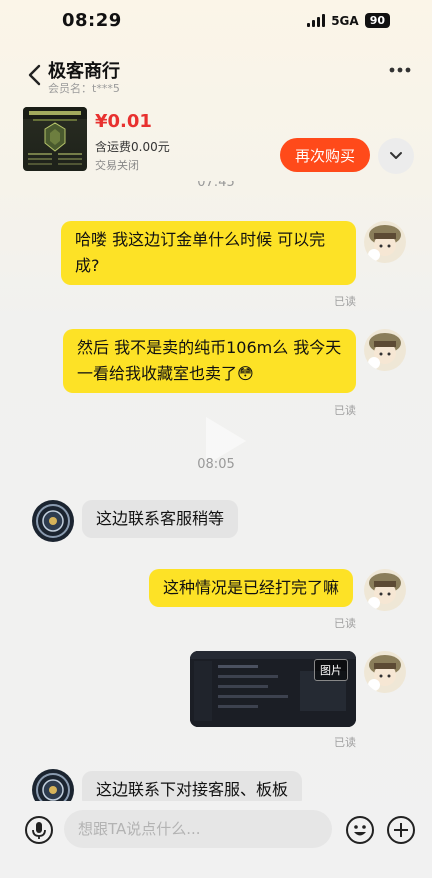 This screenshot has height=878, width=432. What do you see at coordinates (216, 185) in the screenshot?
I see `time-separator: 07:45` at bounding box center [216, 185].